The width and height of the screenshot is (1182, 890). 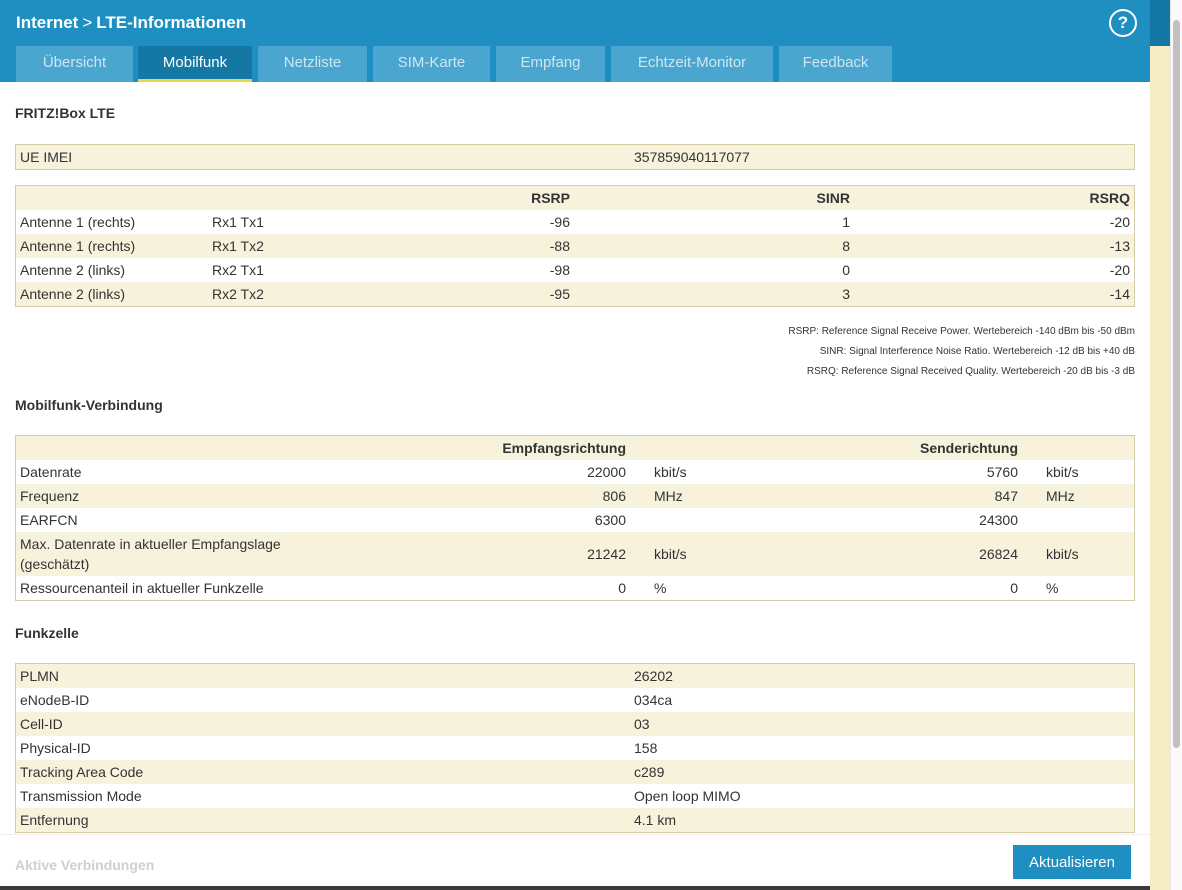 What do you see at coordinates (575, 472) in the screenshot?
I see `connection-row: Datenrate 22000 kbit/s 5760 kbit/s` at bounding box center [575, 472].